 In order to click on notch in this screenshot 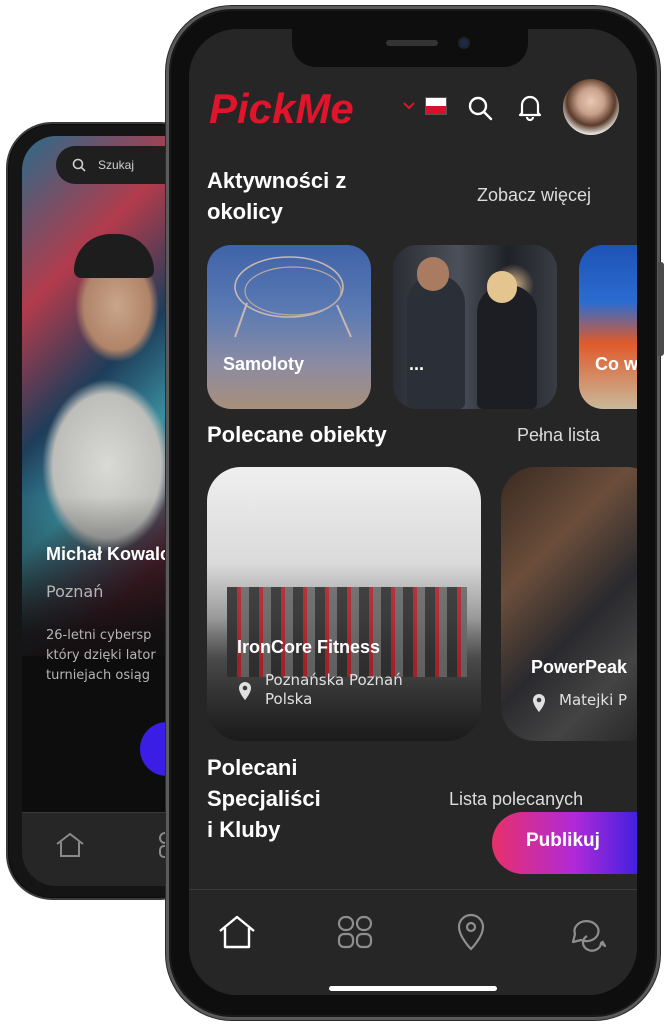, I will do `click(410, 48)`.